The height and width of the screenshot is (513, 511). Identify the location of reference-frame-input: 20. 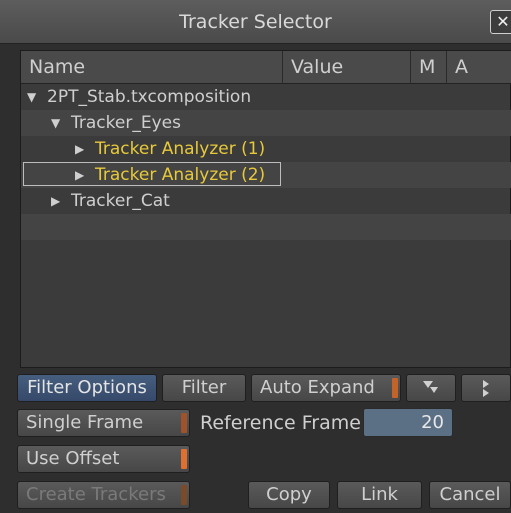
(408, 422).